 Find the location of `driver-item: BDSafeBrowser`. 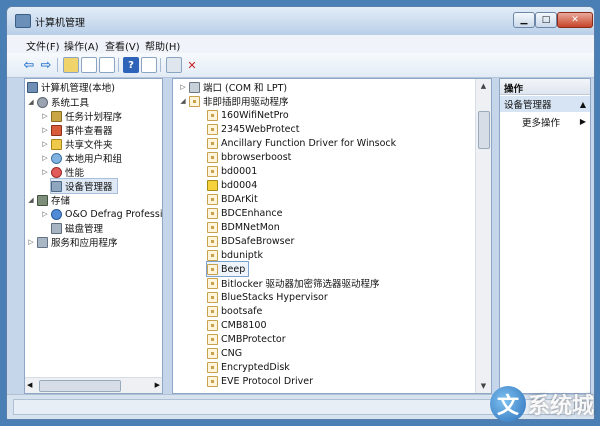

driver-item: BDSafeBrowser is located at coordinates (250, 241).